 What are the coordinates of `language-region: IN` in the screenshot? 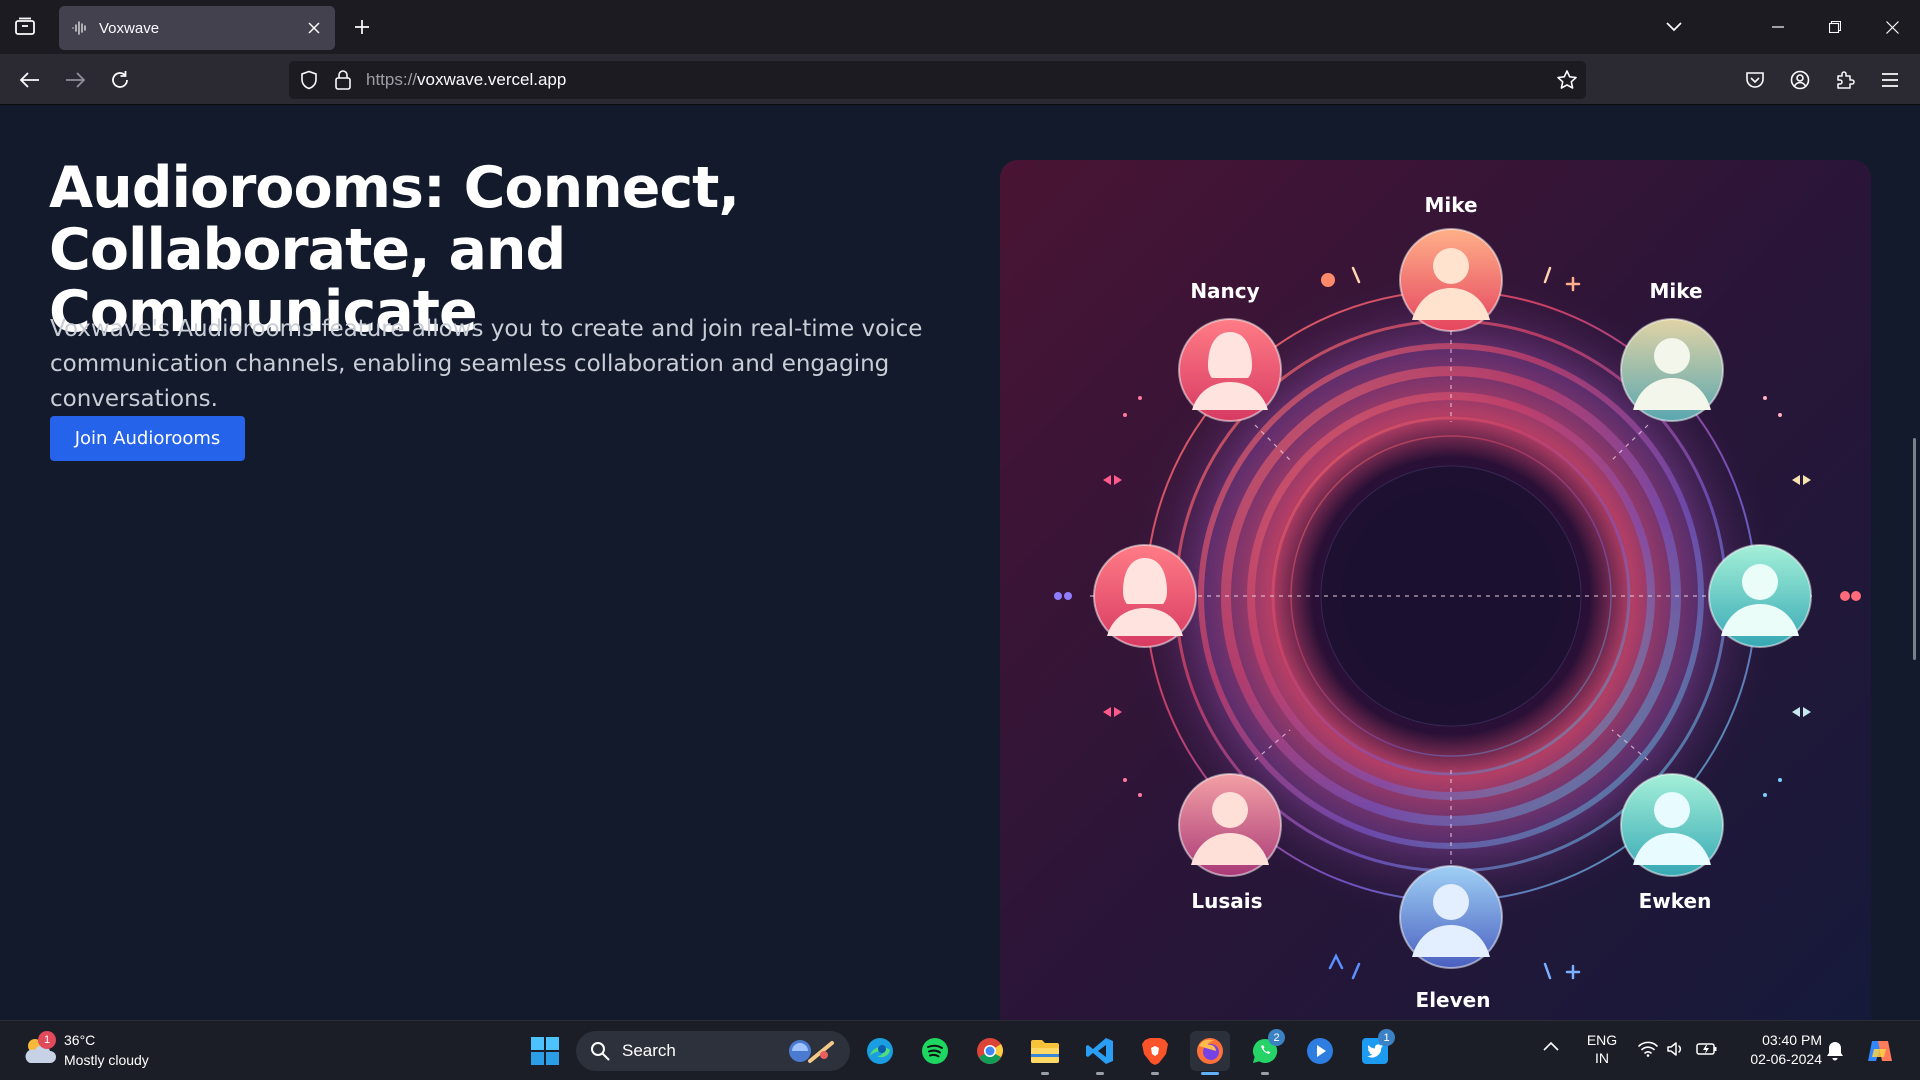 It's located at (1602, 1058).